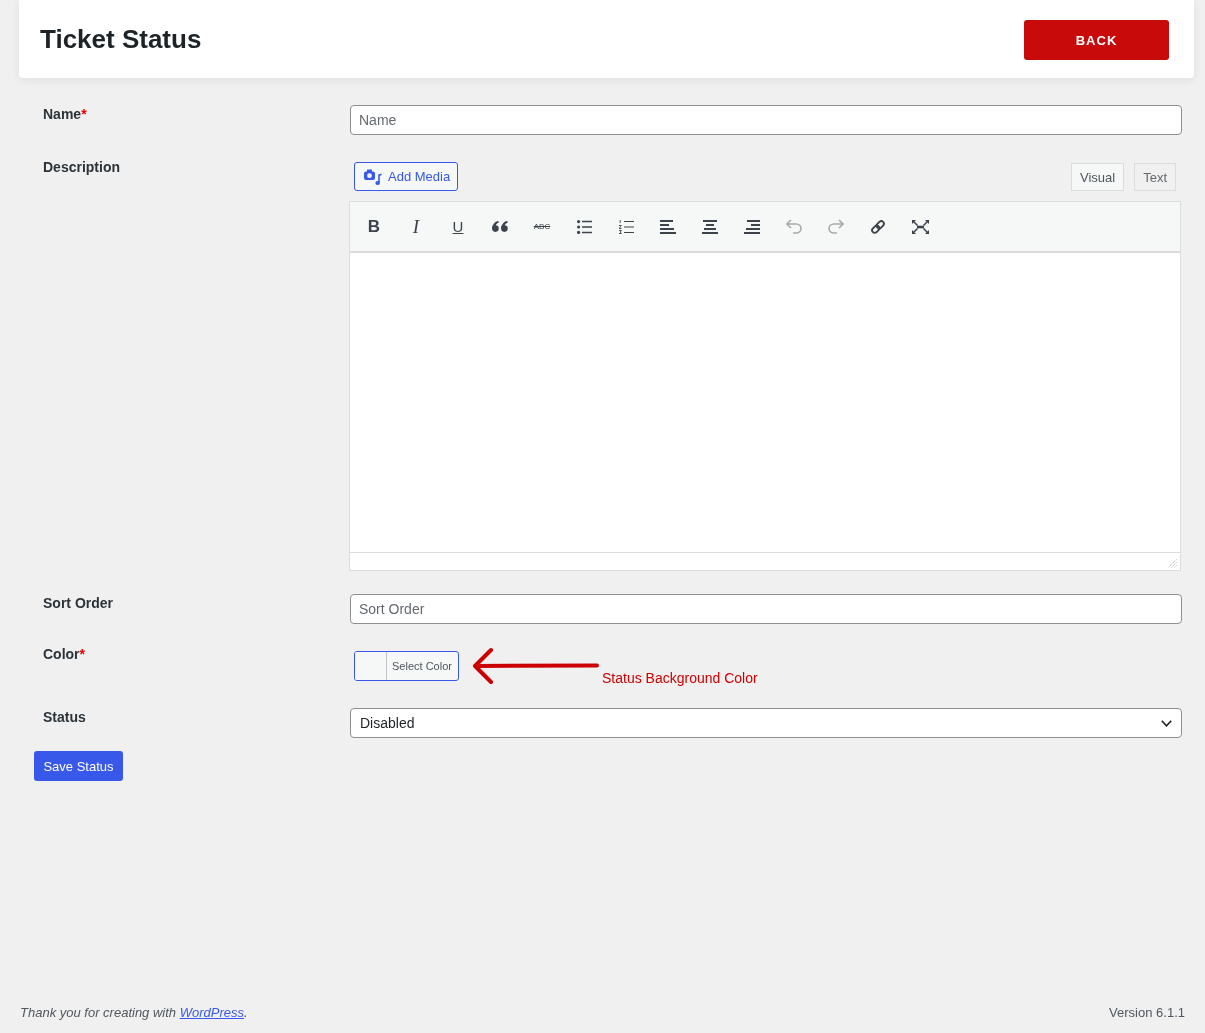  I want to click on text-input: Name, so click(766, 120).